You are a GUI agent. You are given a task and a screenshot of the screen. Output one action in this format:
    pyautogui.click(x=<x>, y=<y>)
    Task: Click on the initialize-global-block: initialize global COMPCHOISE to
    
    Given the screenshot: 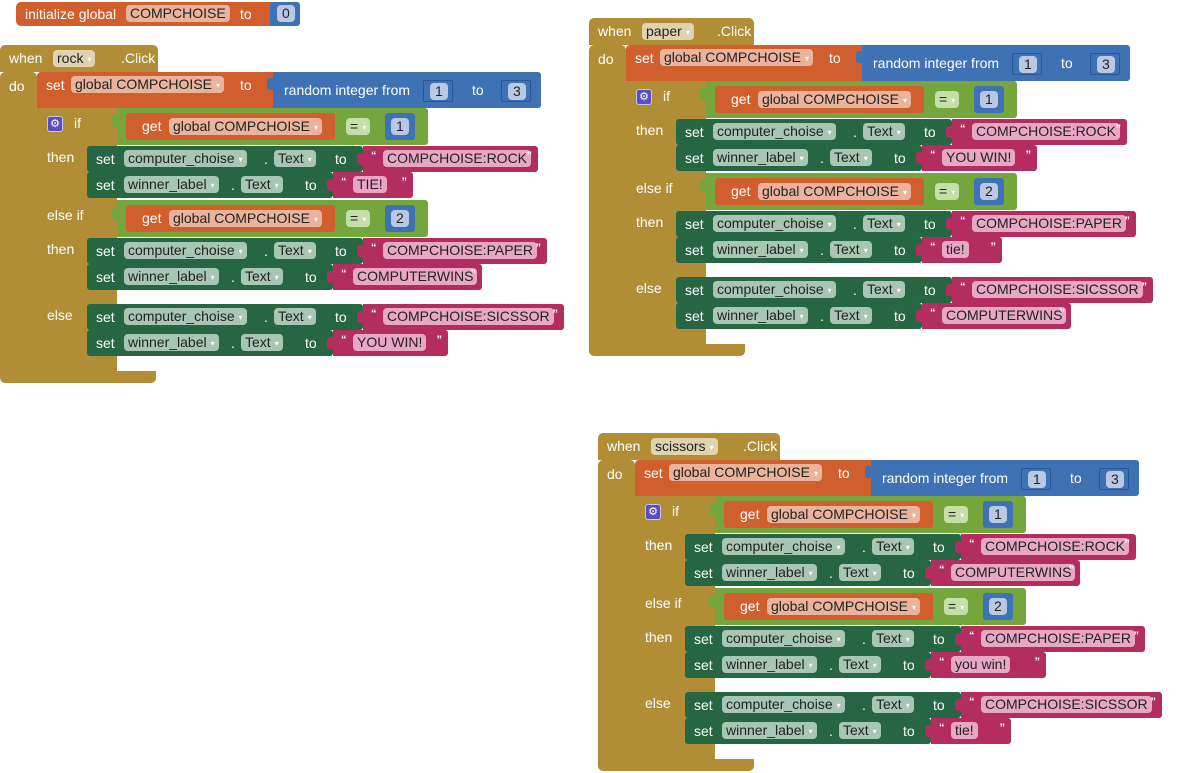 What is the action you would take?
    pyautogui.click(x=147, y=14)
    